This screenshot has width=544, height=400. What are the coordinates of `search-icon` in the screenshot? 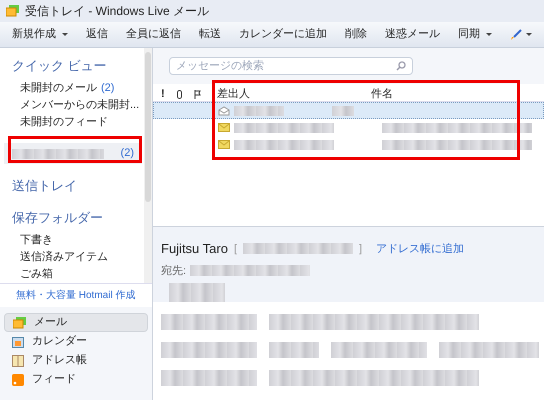 It's located at (401, 66).